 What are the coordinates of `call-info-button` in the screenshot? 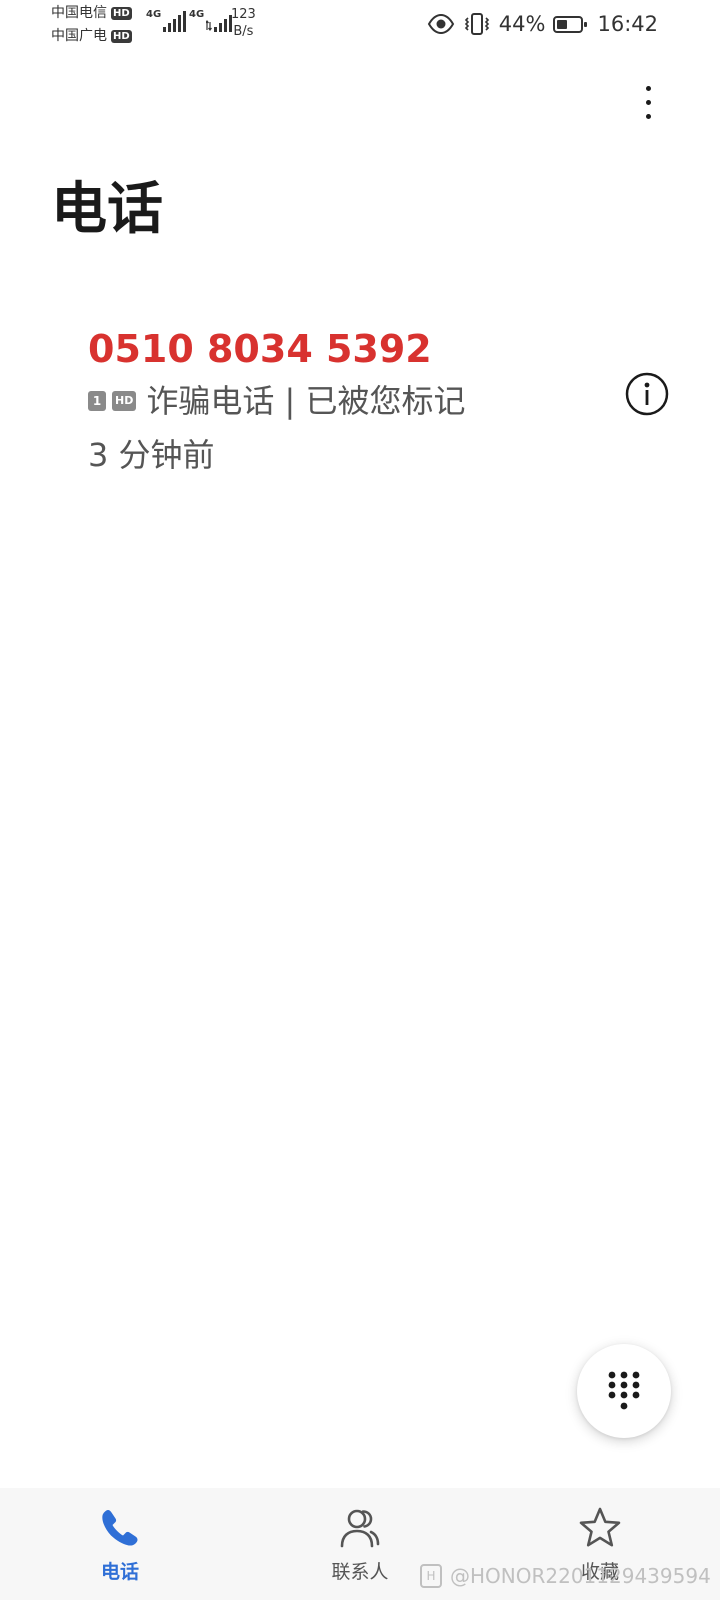 It's located at (647, 394).